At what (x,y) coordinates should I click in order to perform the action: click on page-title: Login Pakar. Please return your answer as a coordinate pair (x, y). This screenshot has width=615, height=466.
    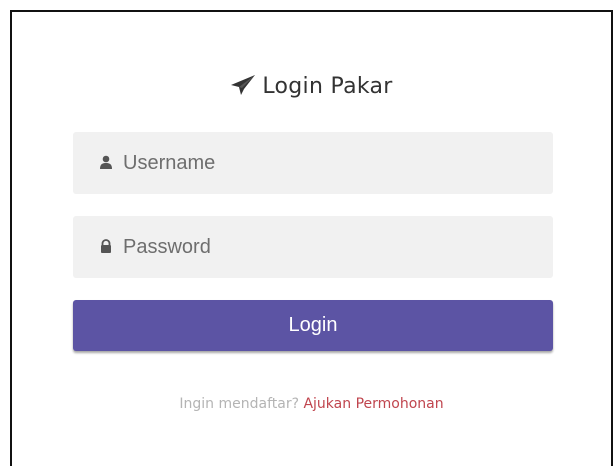
    Looking at the image, I should click on (327, 86).